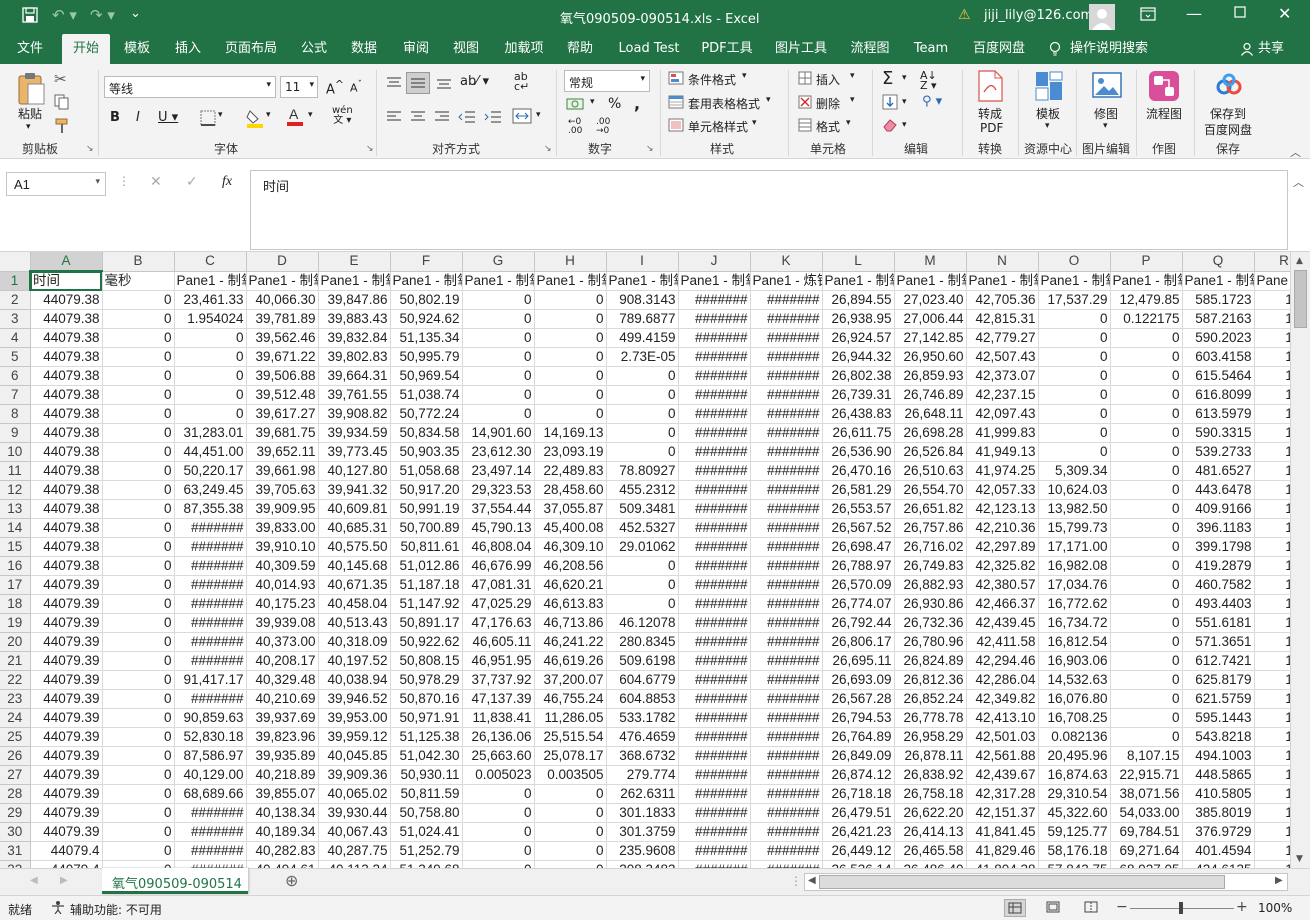 This screenshot has height=920, width=1310. Describe the element at coordinates (1074, 642) in the screenshot. I see `cell: 16,812.54` at that location.